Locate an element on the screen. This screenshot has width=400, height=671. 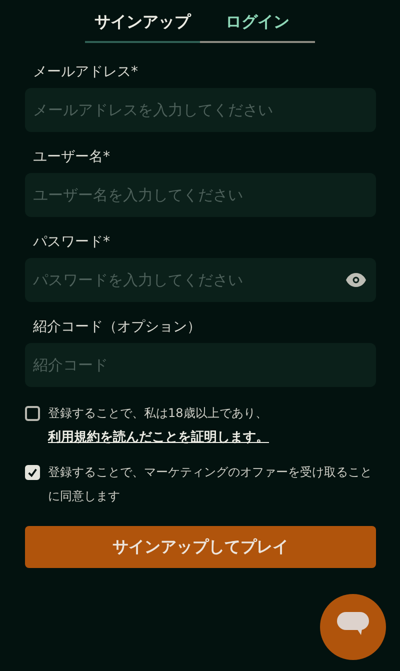
consent-text: 登録することで、私は18歳以上であり、 利用規約を読んだことを証明します。 is located at coordinates (159, 426).